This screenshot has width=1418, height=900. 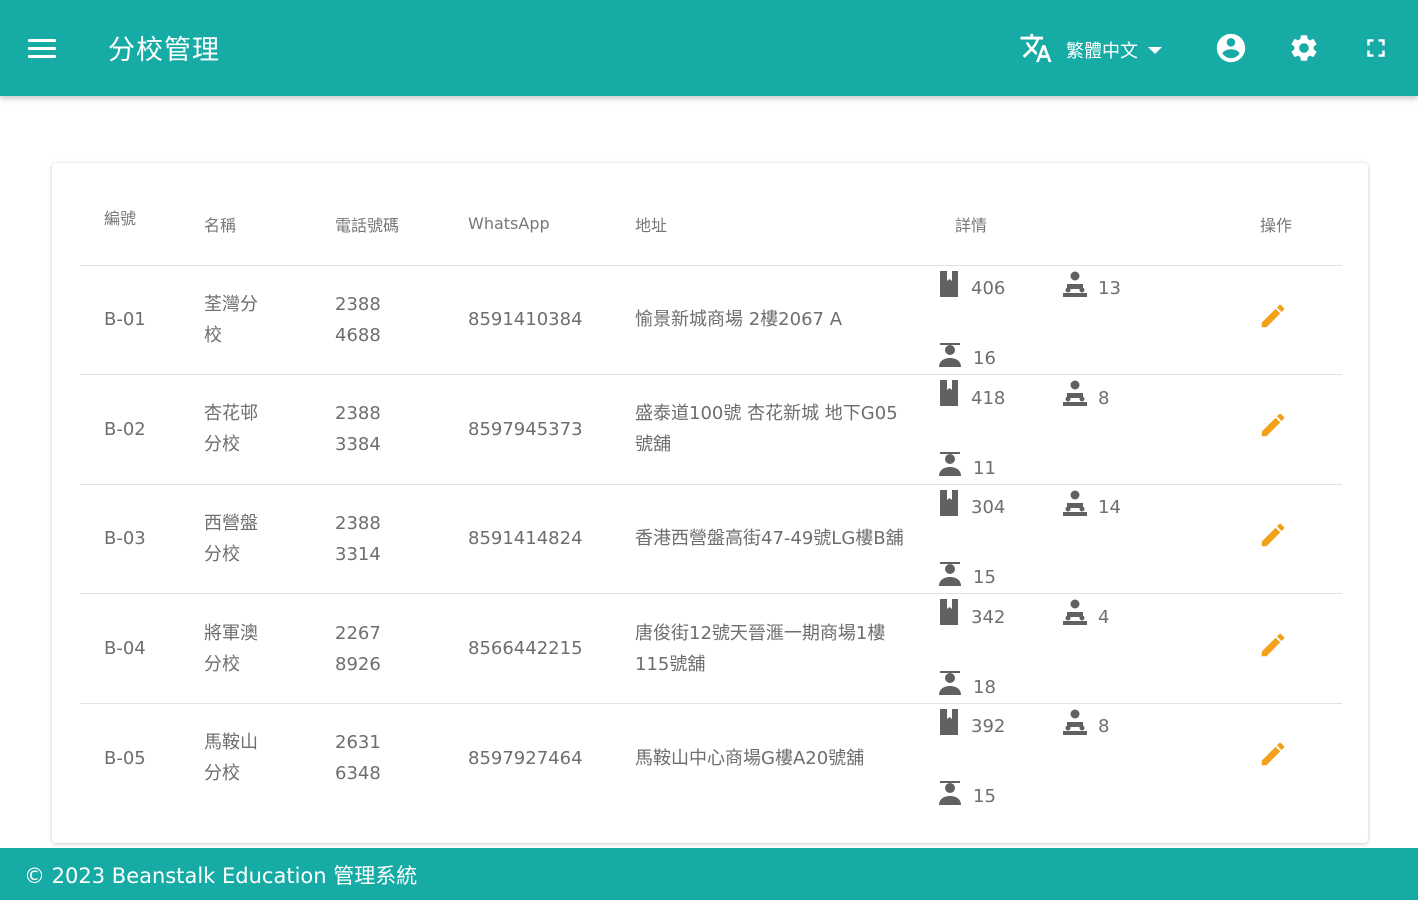 I want to click on detail-groups-count: 13, so click(x=1109, y=288).